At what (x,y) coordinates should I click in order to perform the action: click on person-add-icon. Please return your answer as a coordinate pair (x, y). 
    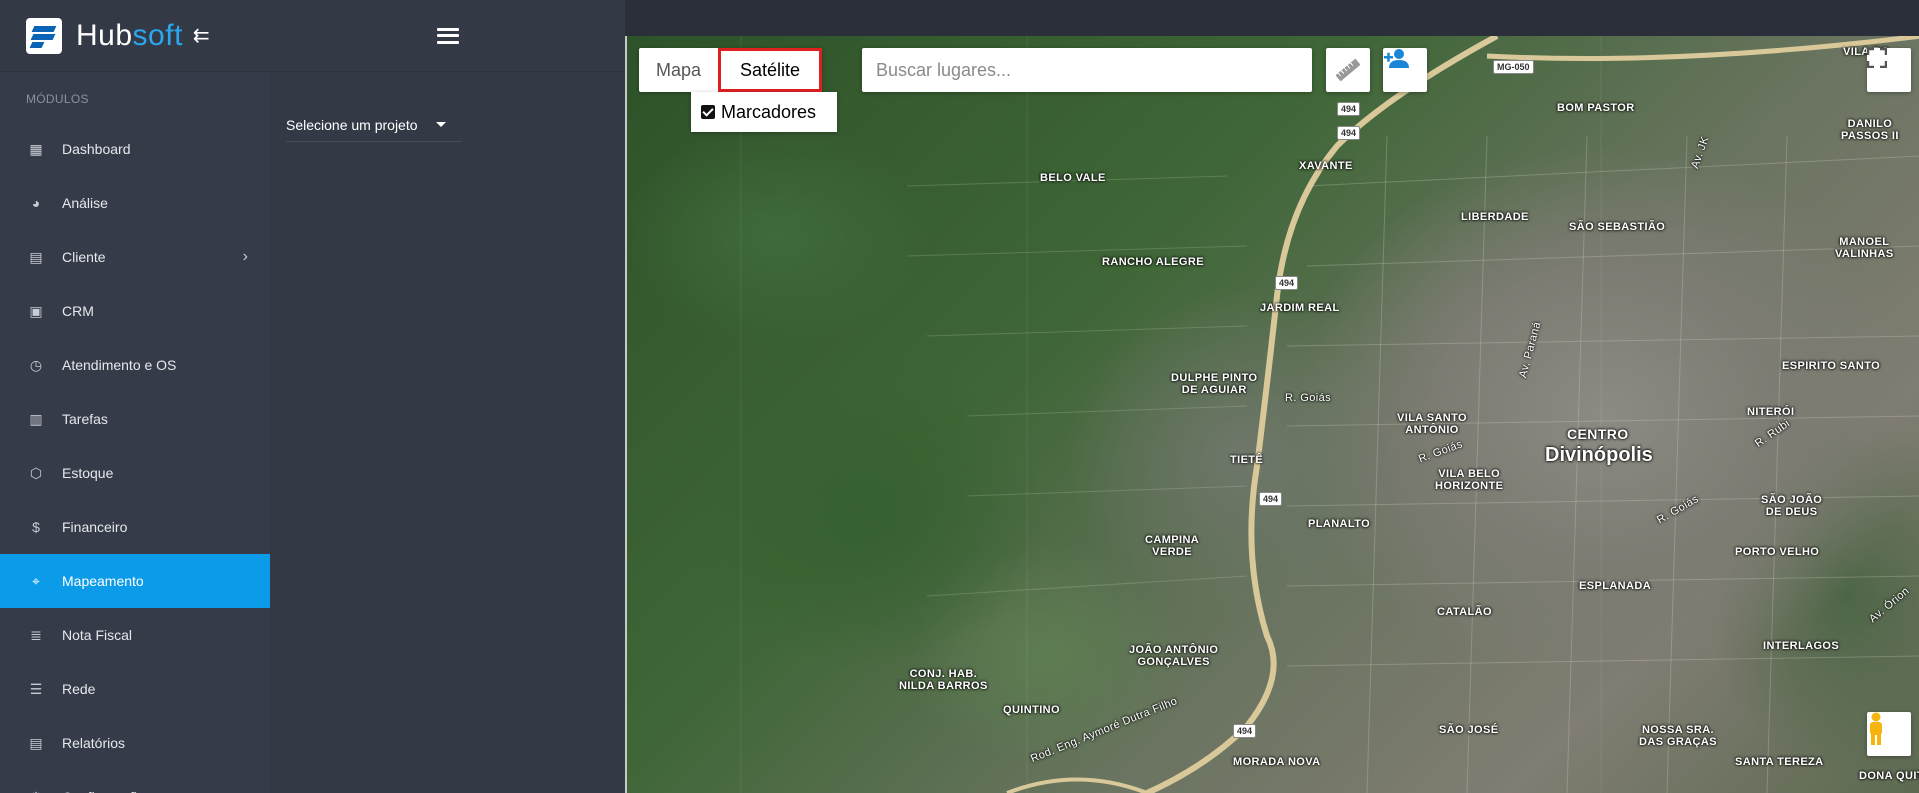
    Looking at the image, I should click on (1396, 58).